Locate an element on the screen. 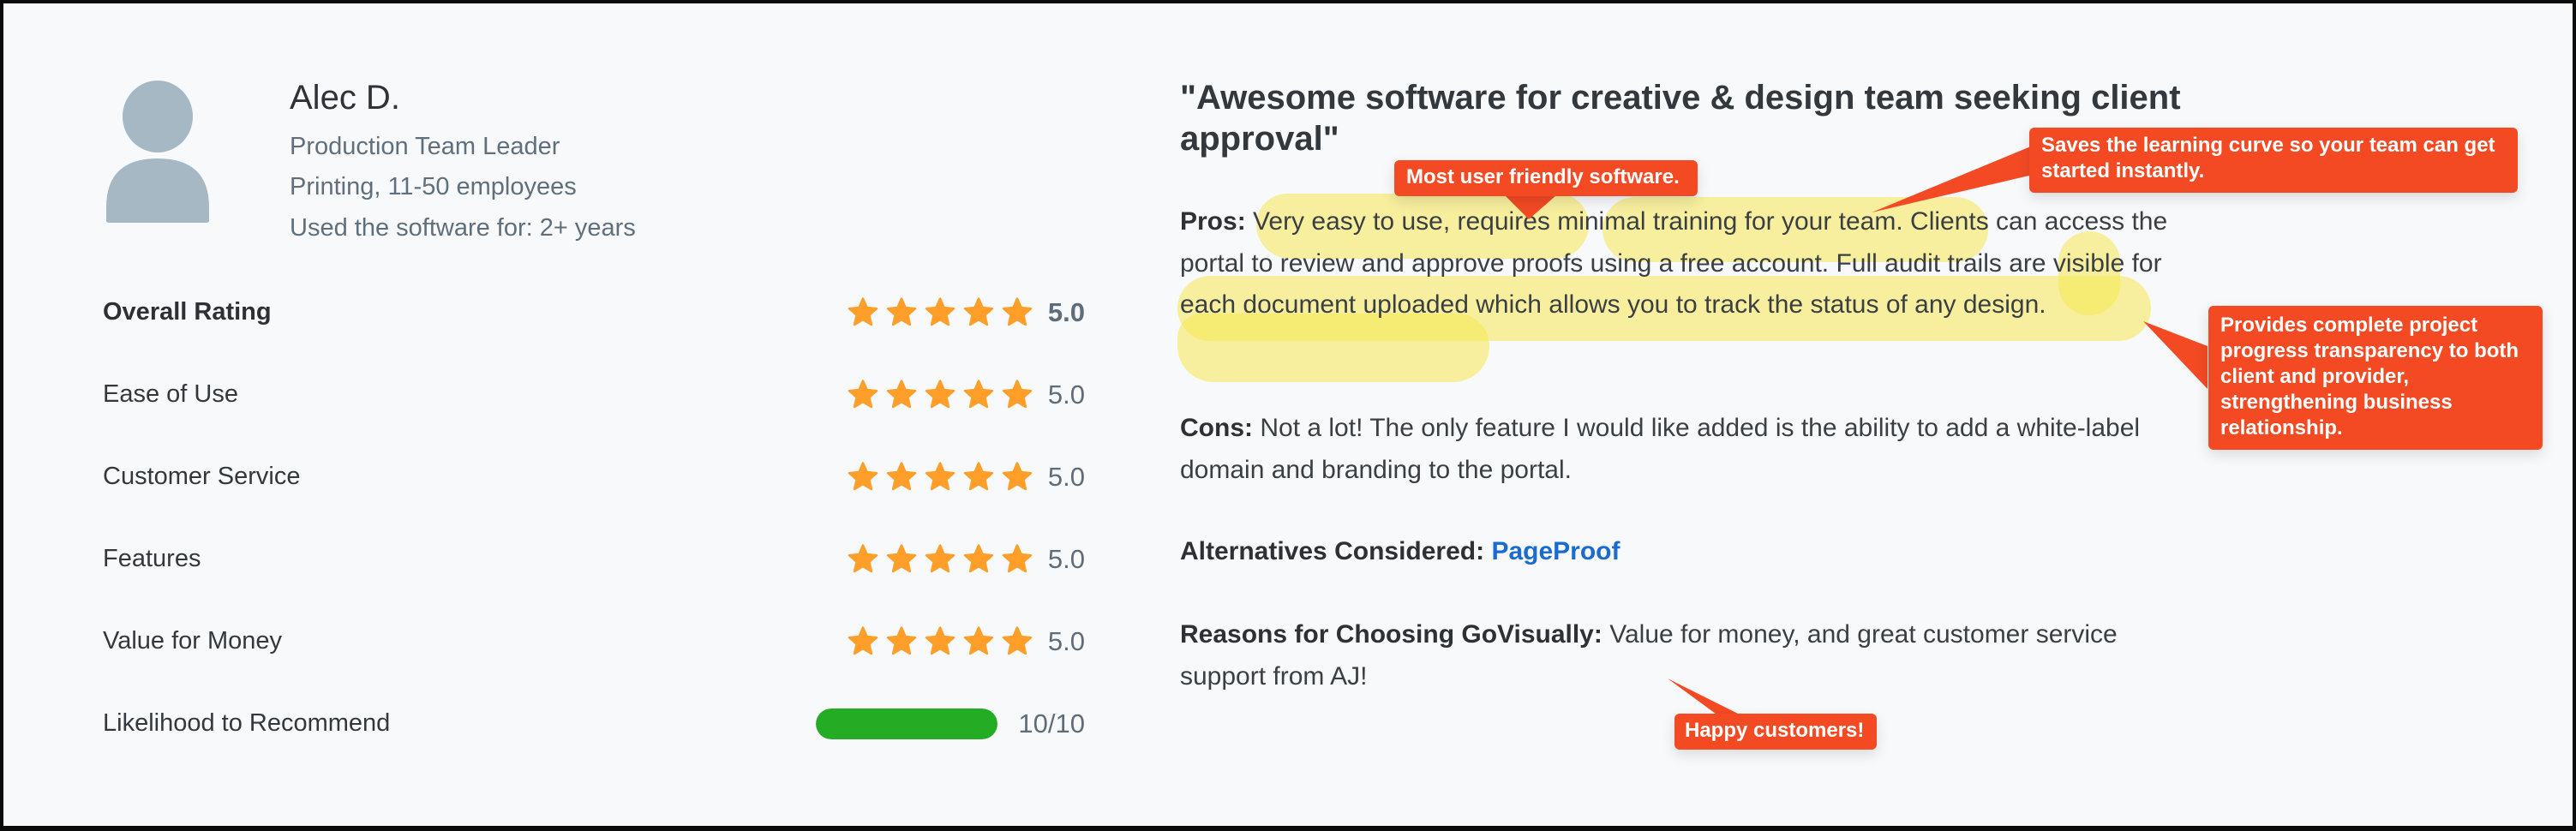  callout-user-friendly: Most user friendly software. is located at coordinates (1546, 178).